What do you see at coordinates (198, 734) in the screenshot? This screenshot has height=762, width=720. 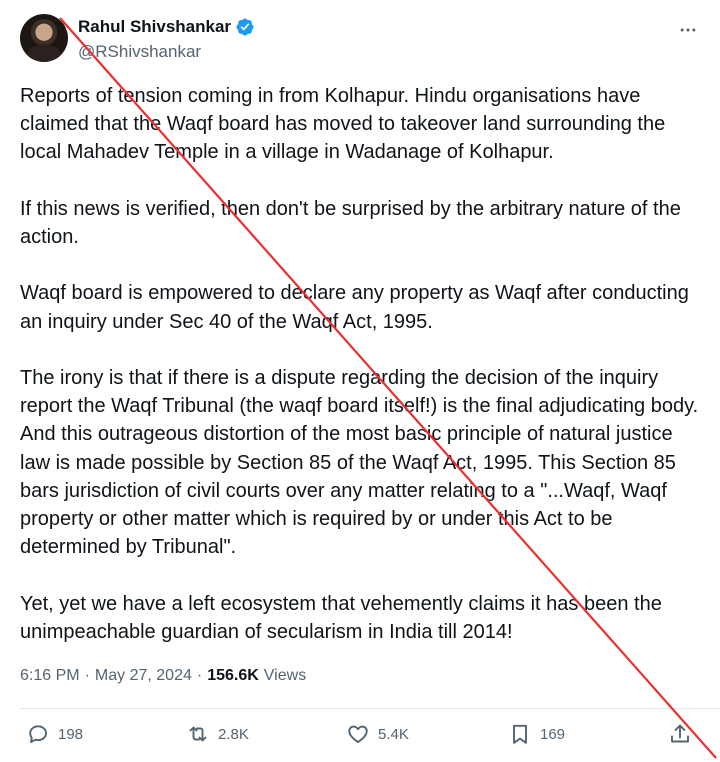 I see `repost-icon` at bounding box center [198, 734].